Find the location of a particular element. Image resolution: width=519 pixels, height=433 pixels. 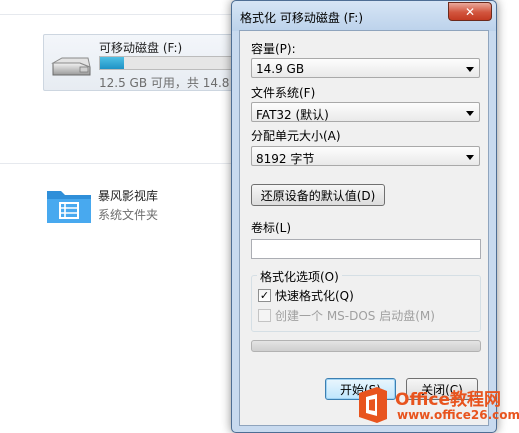

watermark-name: Office教程网 is located at coordinates (448, 400).